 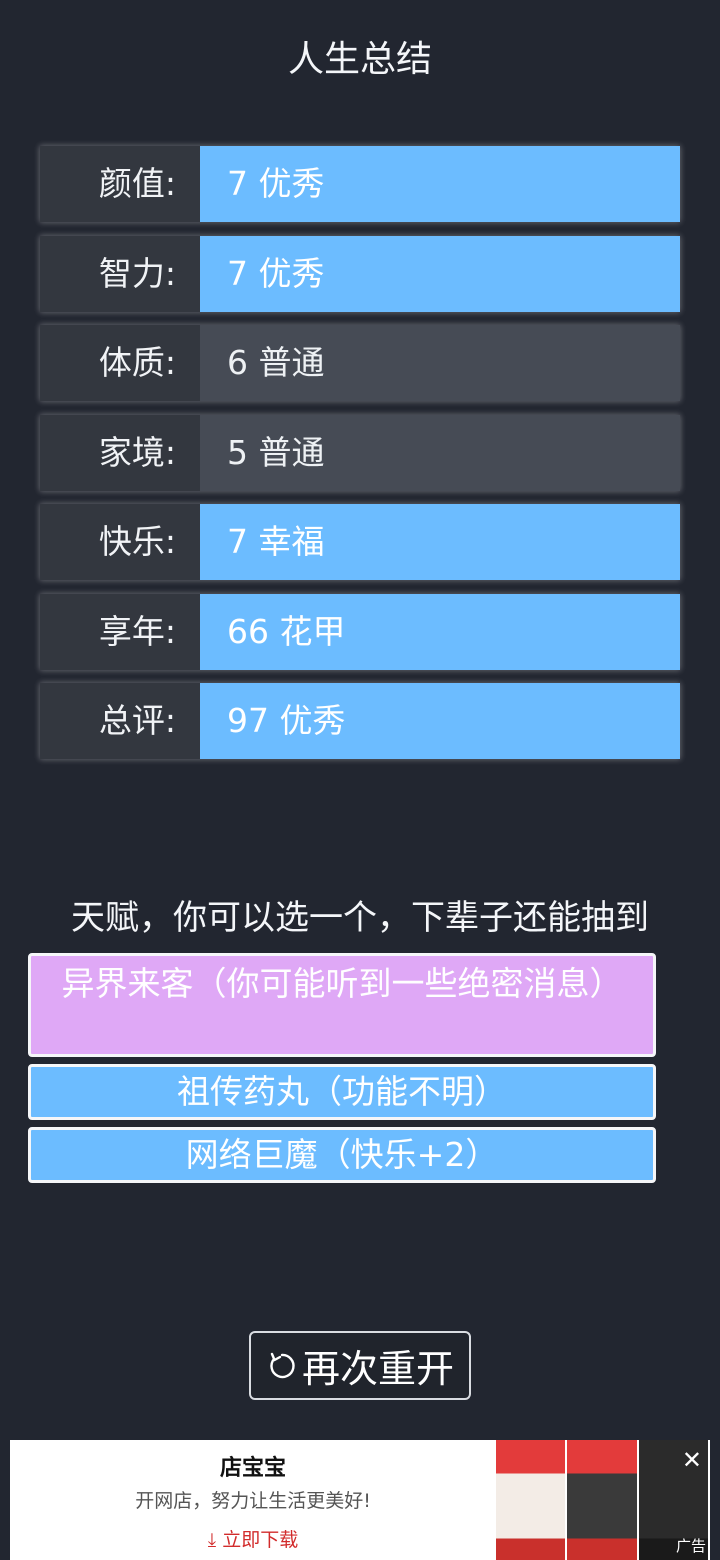 I want to click on stat-row-family: 家境: 5 普通, so click(x=360, y=452).